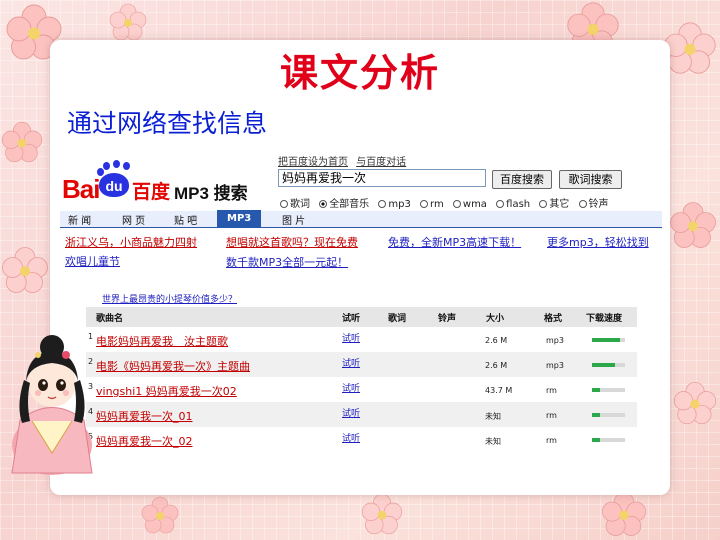 The height and width of the screenshot is (540, 720). What do you see at coordinates (394, 204) in the screenshot?
I see `radio-mp3: mp3` at bounding box center [394, 204].